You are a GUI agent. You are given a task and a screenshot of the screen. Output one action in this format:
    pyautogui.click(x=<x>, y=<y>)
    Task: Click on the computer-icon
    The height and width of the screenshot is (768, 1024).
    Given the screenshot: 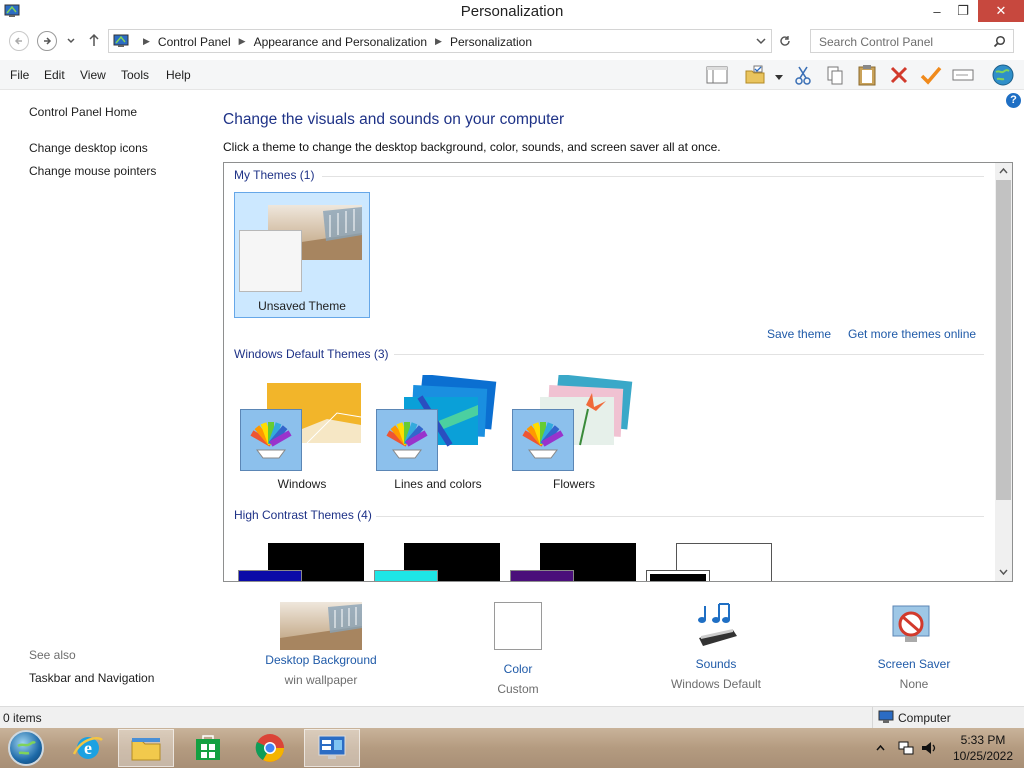 What is the action you would take?
    pyautogui.click(x=886, y=716)
    